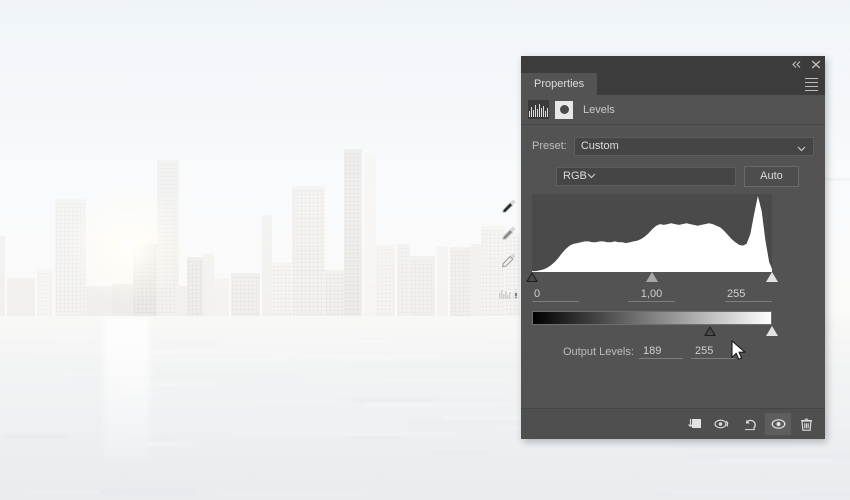 This screenshot has width=850, height=500. Describe the element at coordinates (508, 207) in the screenshot. I see `set-black-point-eyedropper-icon` at that location.